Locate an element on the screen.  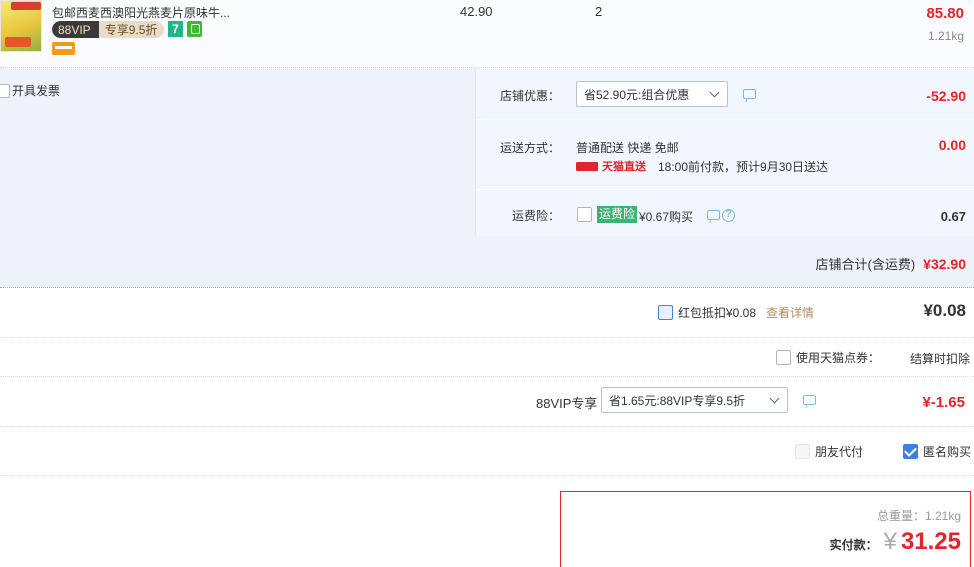
anonymous-purchase-checkbox is located at coordinates (910, 451).